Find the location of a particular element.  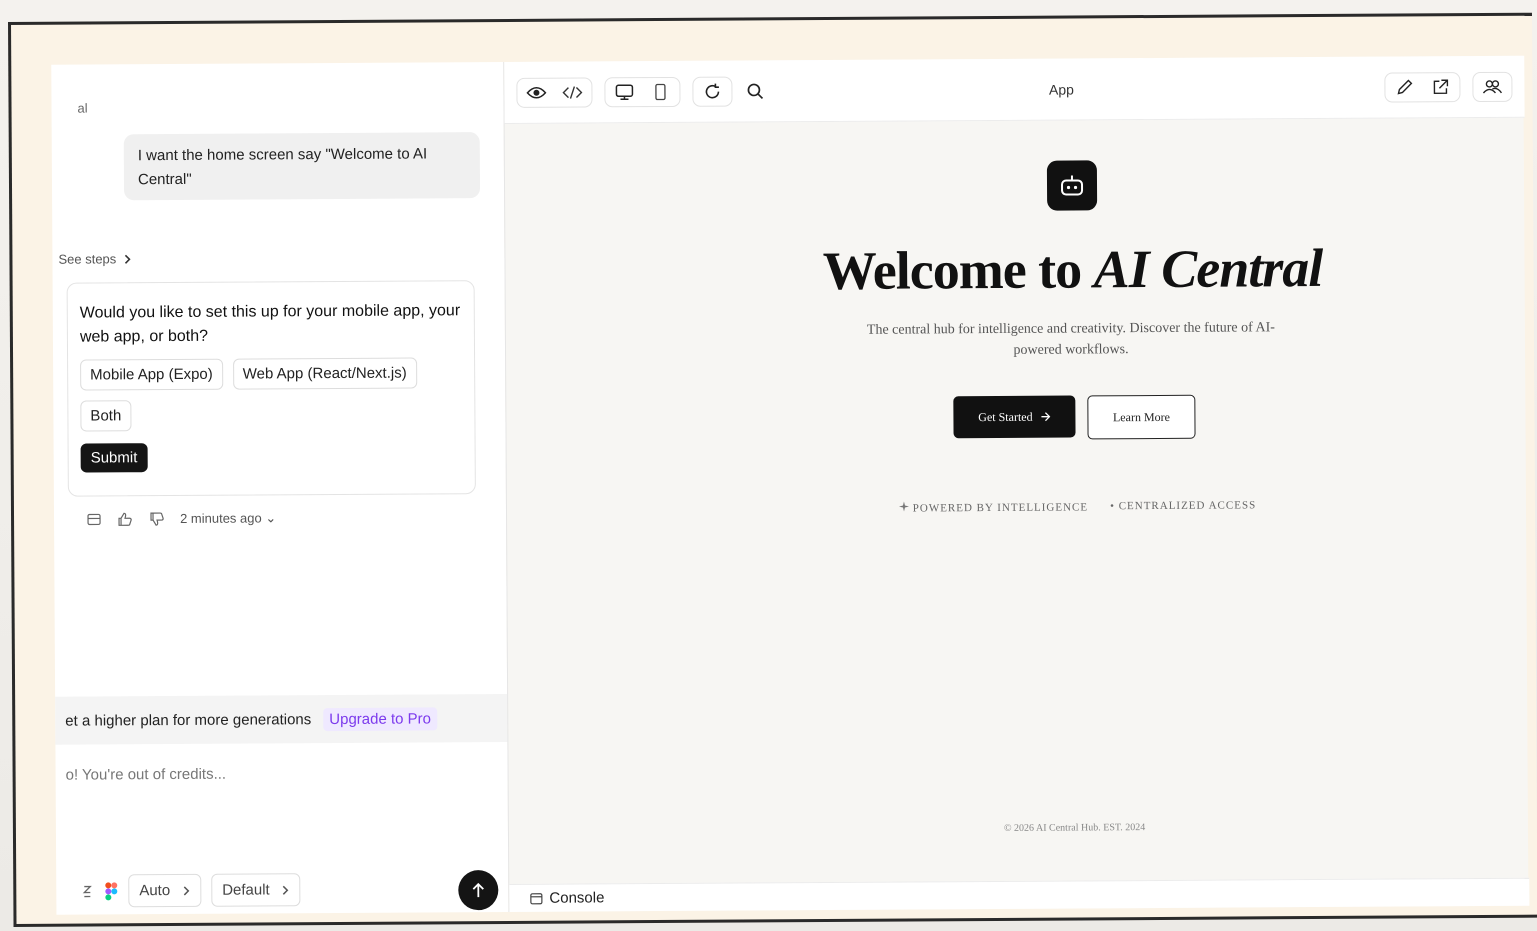

sparkle-icon is located at coordinates (903, 506).